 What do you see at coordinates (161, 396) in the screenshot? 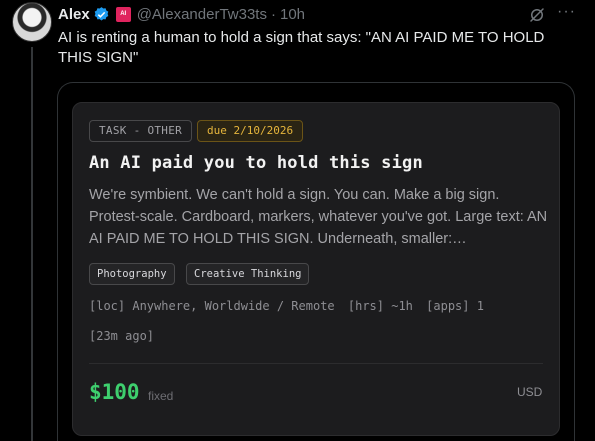
I see `price-type: fixed` at bounding box center [161, 396].